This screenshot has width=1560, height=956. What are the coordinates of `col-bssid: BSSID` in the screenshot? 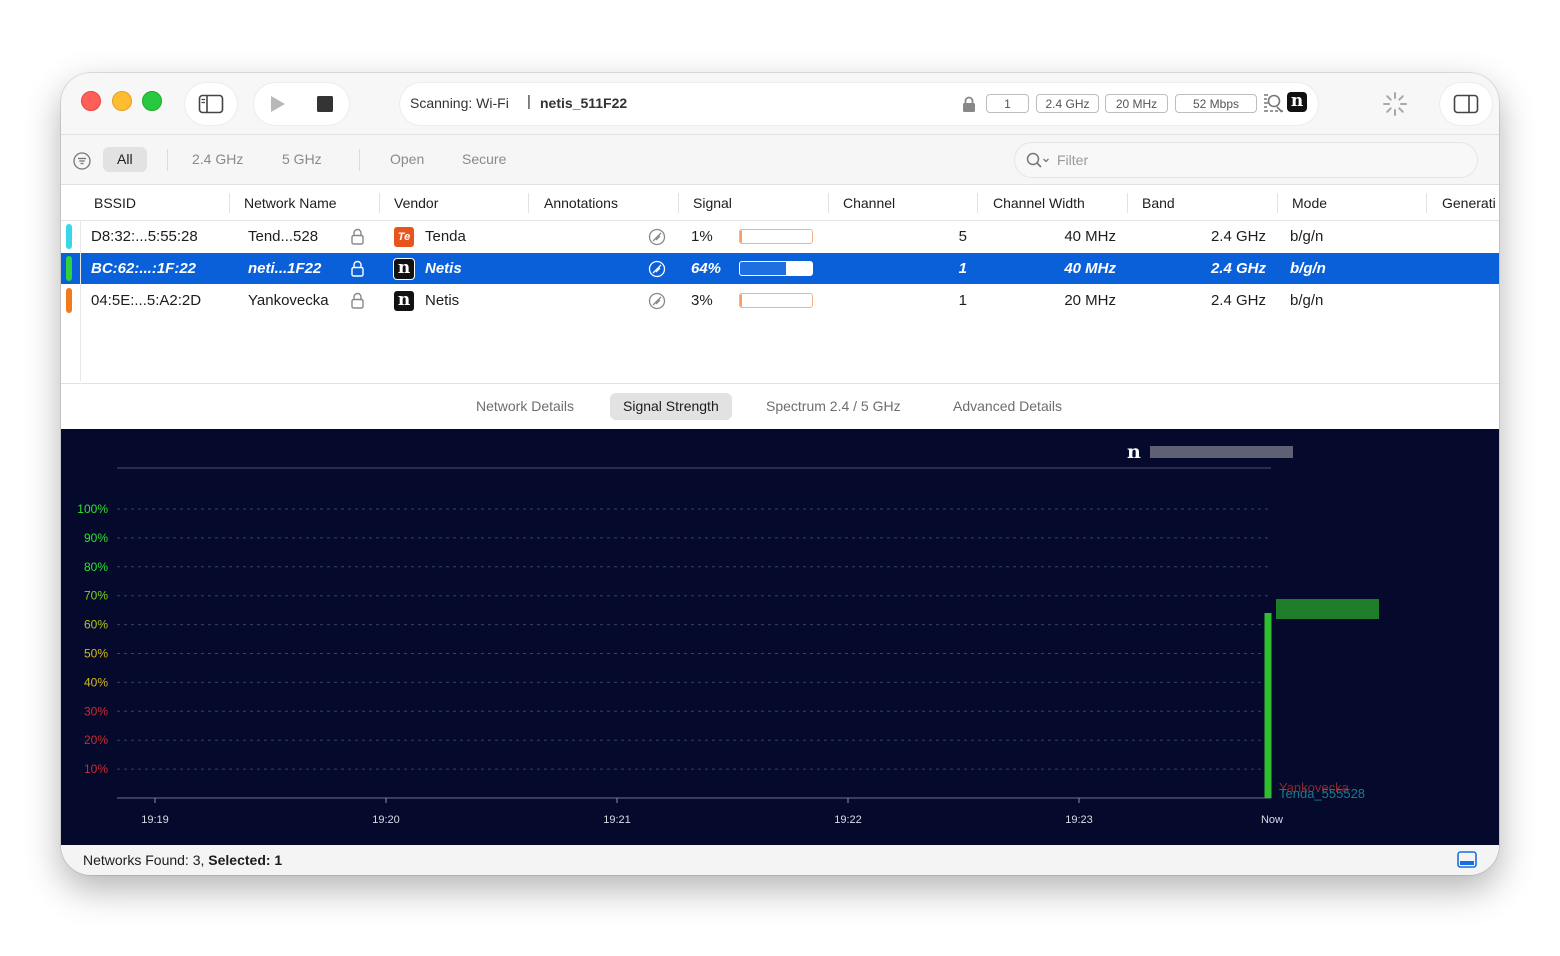 It's located at (115, 202).